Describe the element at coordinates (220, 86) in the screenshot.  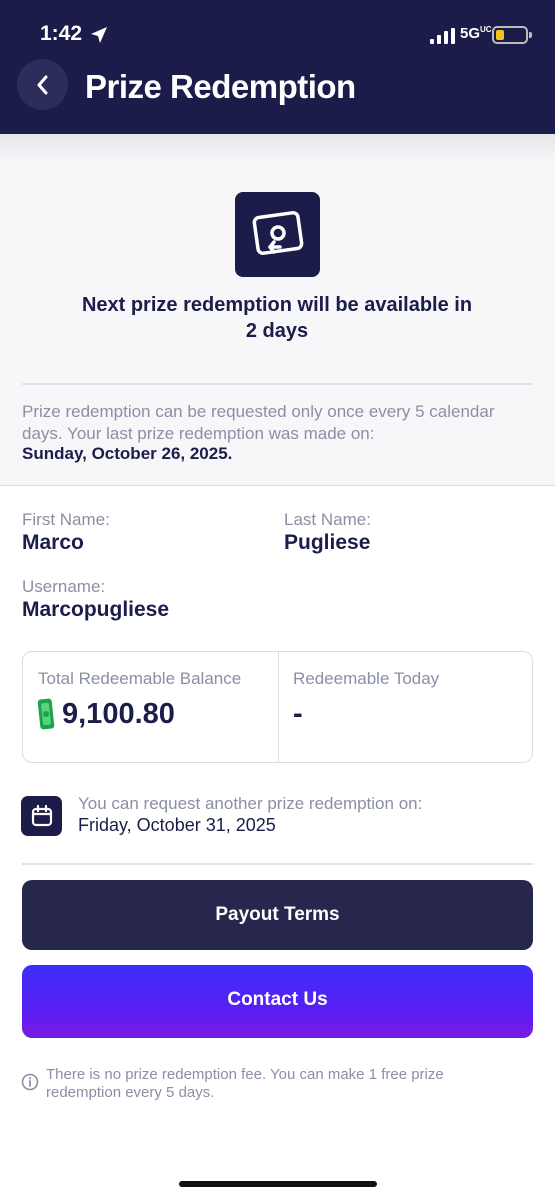
I see `page-title: Prize Redemption` at that location.